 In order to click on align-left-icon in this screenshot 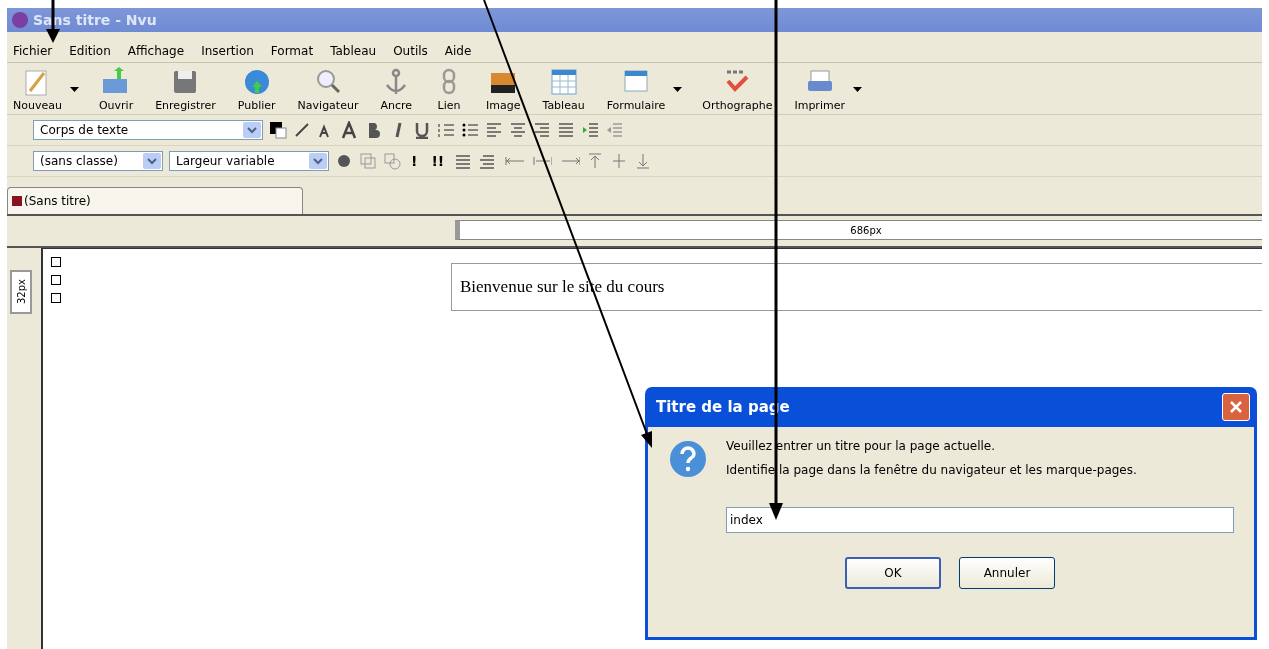, I will do `click(494, 130)`.